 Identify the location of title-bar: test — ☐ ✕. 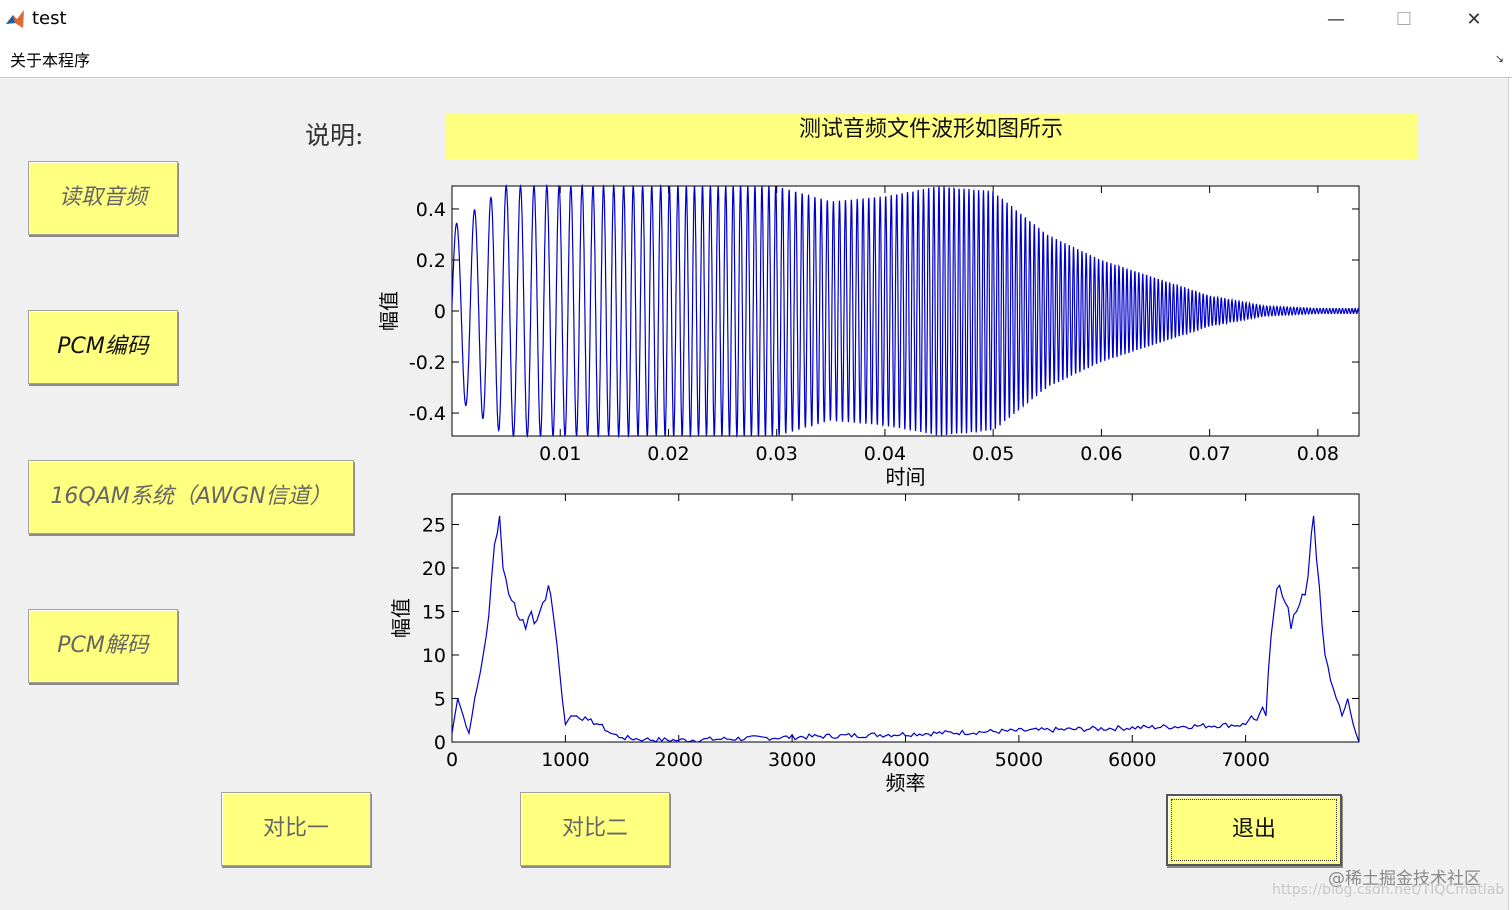
(756, 20).